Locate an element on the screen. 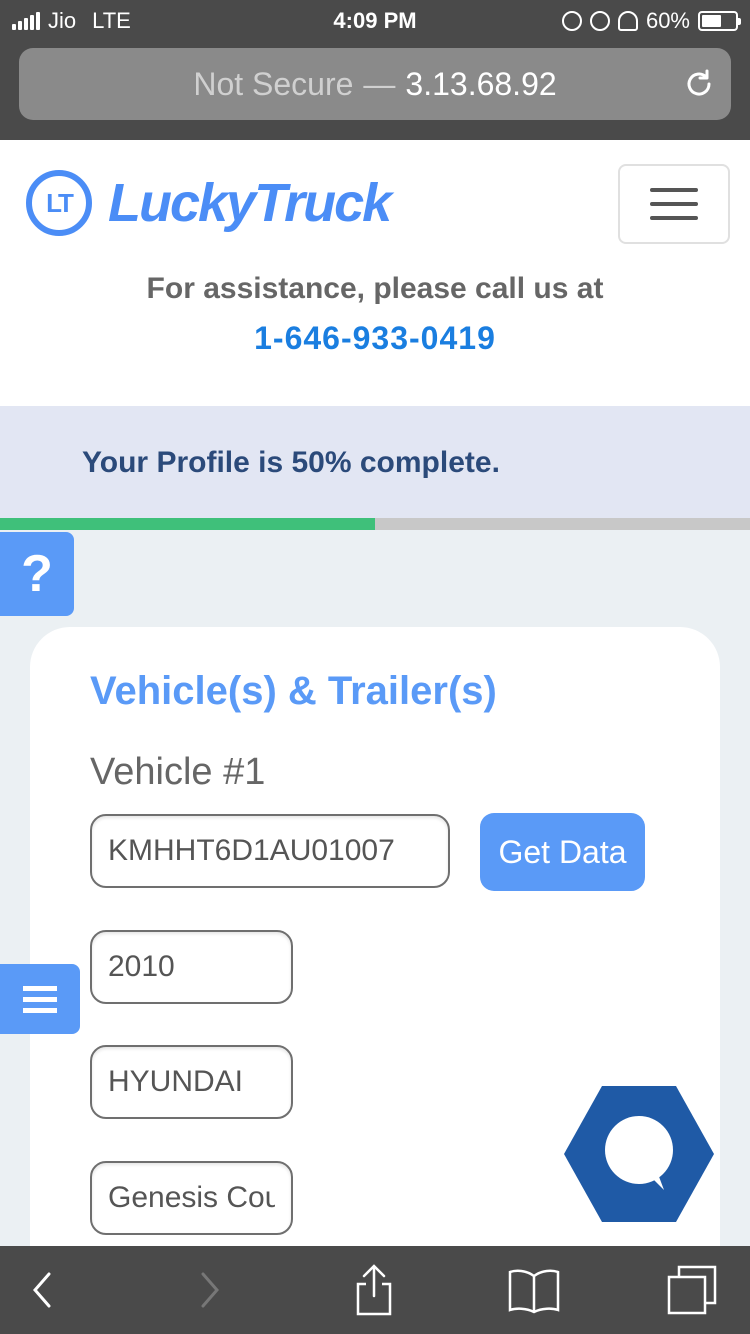  browser-chrome: Not Secure — 3.13.68.92 is located at coordinates (375, 90).